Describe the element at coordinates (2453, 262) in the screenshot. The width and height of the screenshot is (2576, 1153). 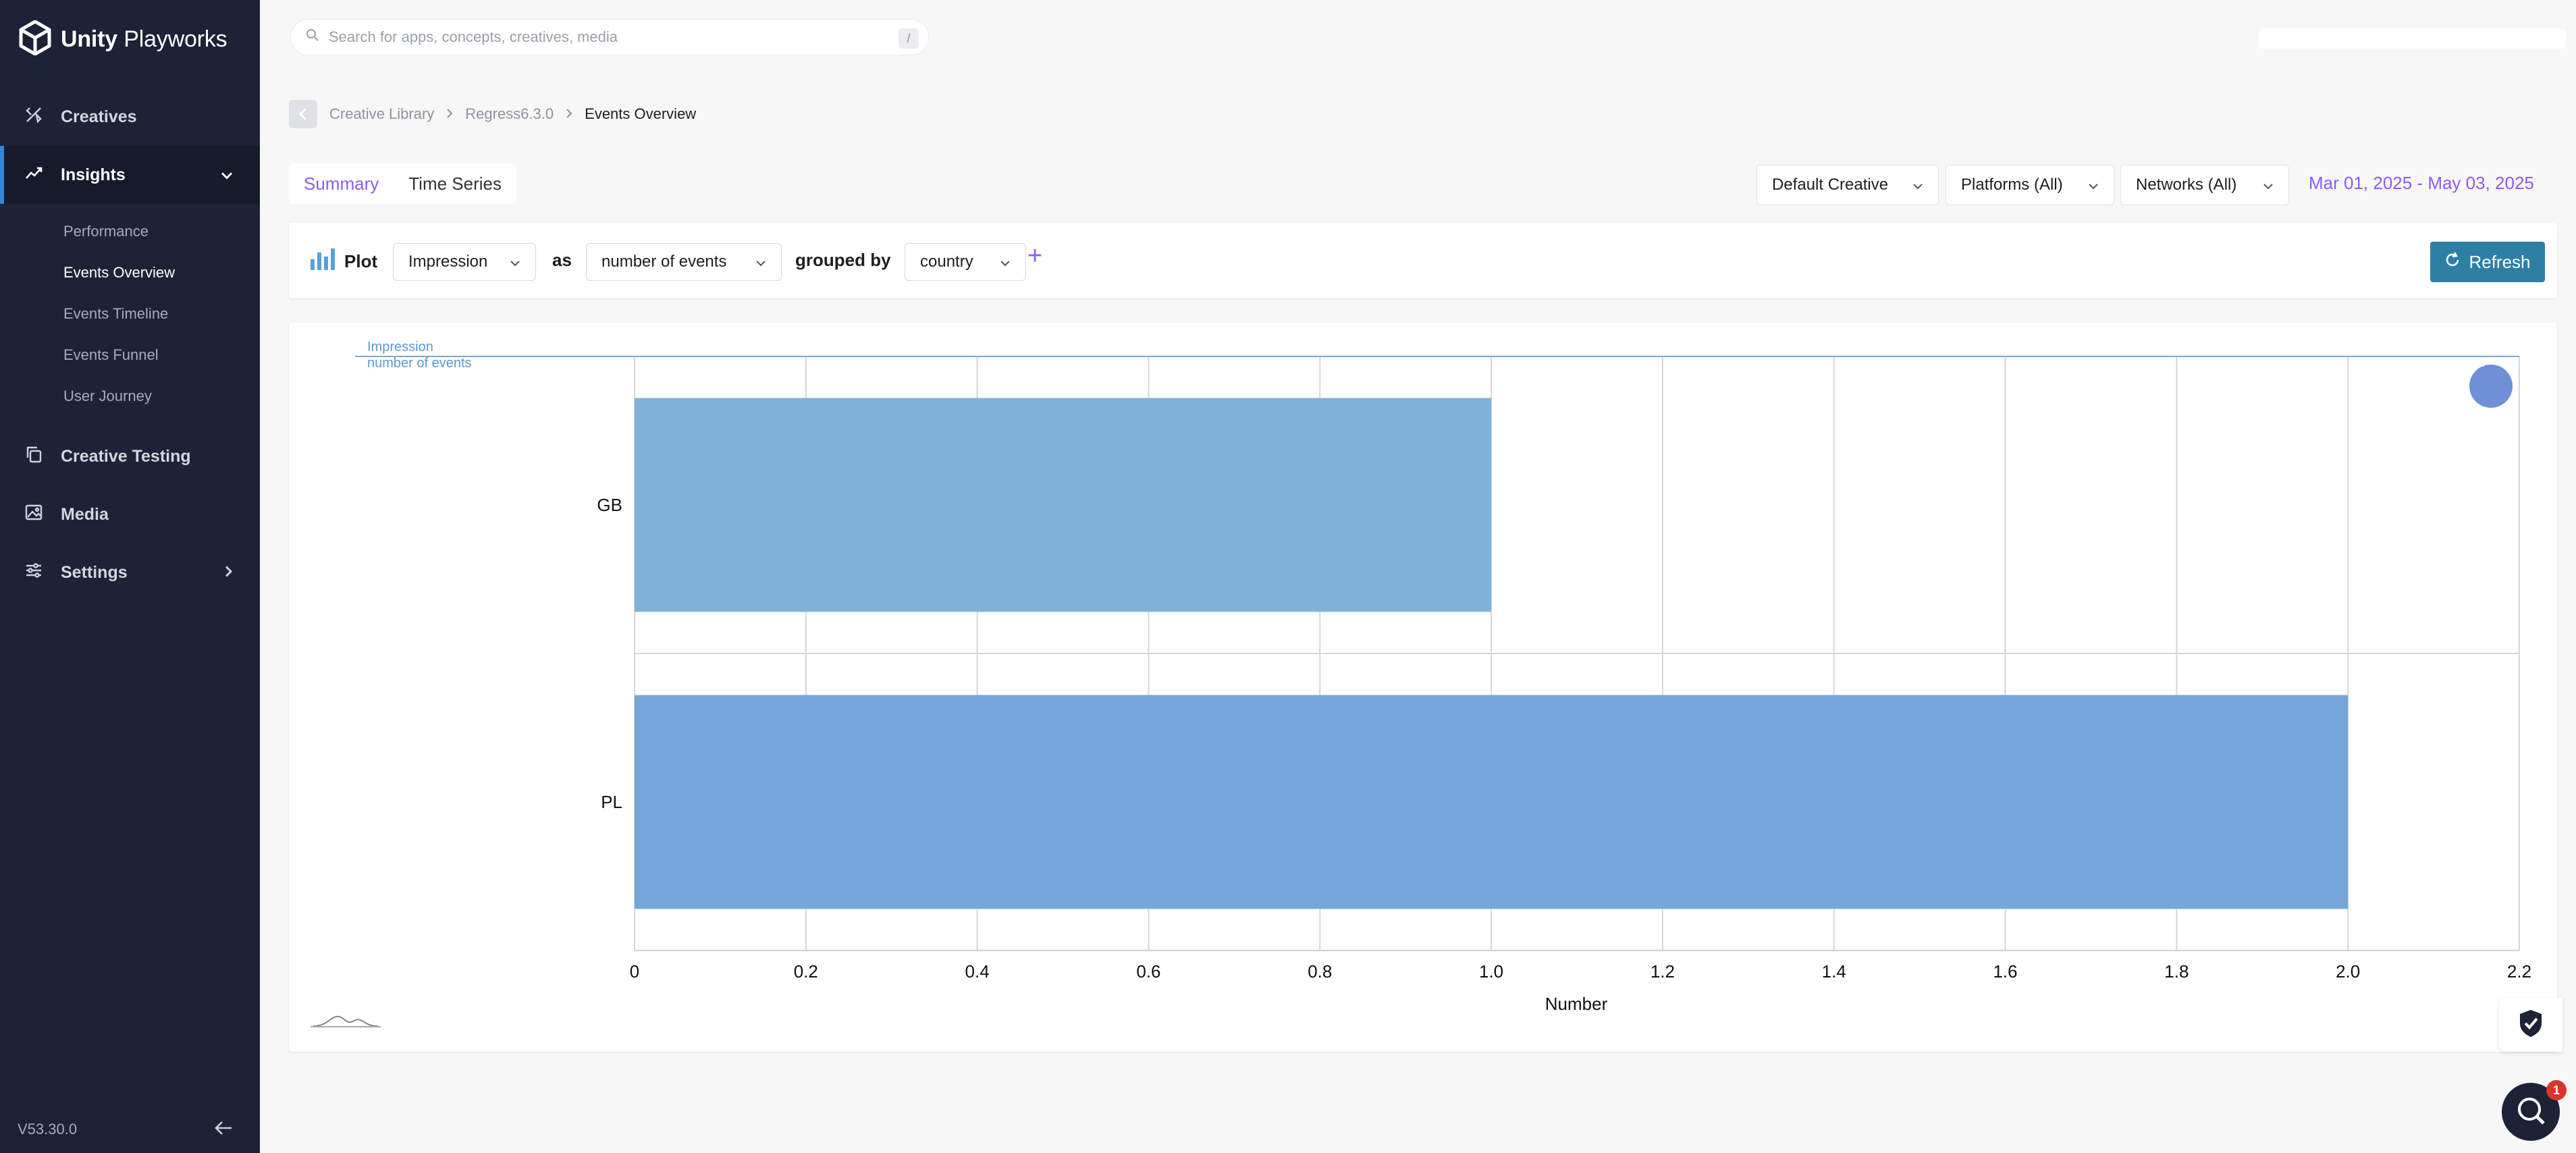
I see `refresh-icon` at that location.